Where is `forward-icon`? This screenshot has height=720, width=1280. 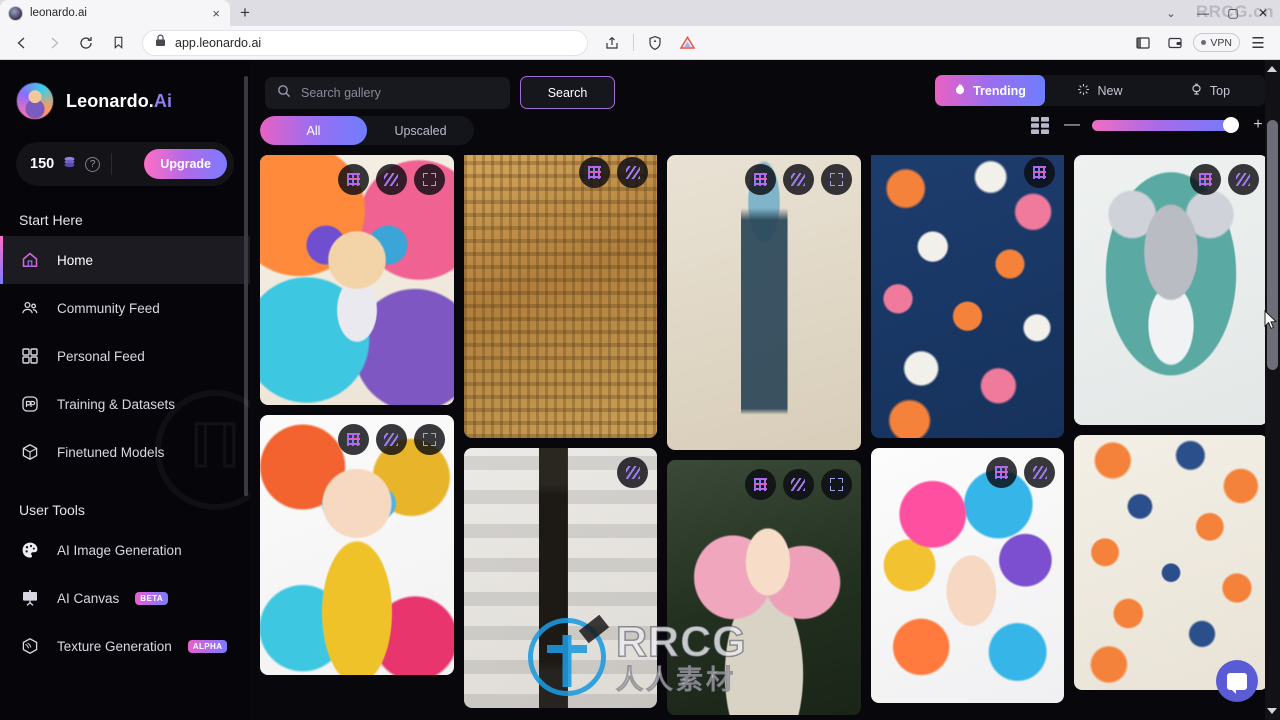 forward-icon is located at coordinates (54, 43).